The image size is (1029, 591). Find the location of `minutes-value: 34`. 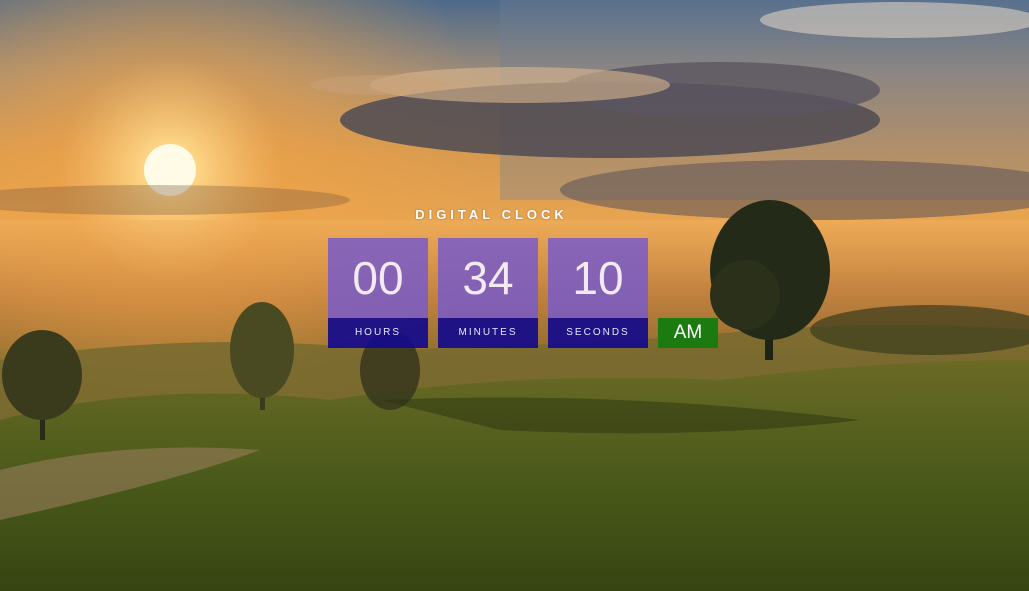

minutes-value: 34 is located at coordinates (488, 278).